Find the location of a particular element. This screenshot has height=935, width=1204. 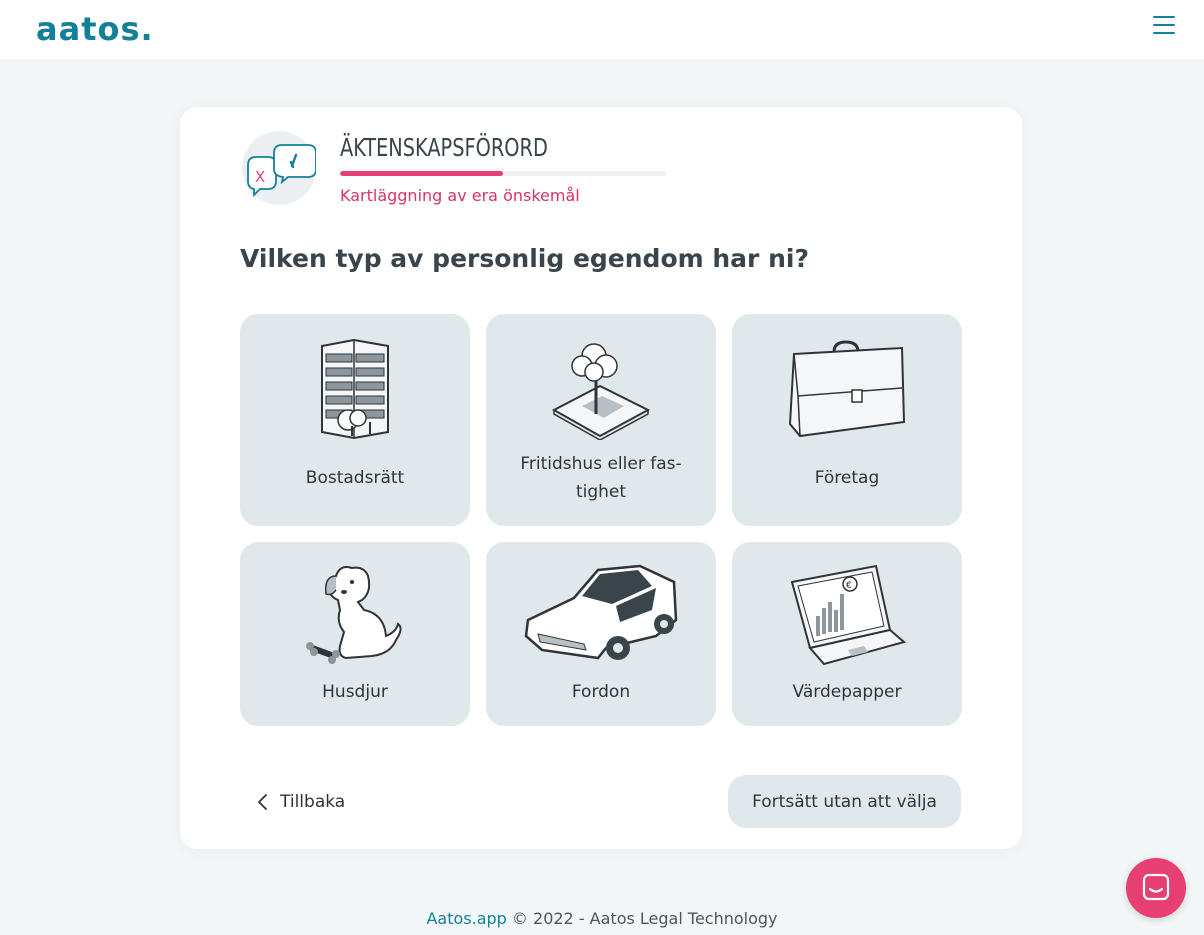

option-vardepapper: € Värdepapper is located at coordinates (847, 634).